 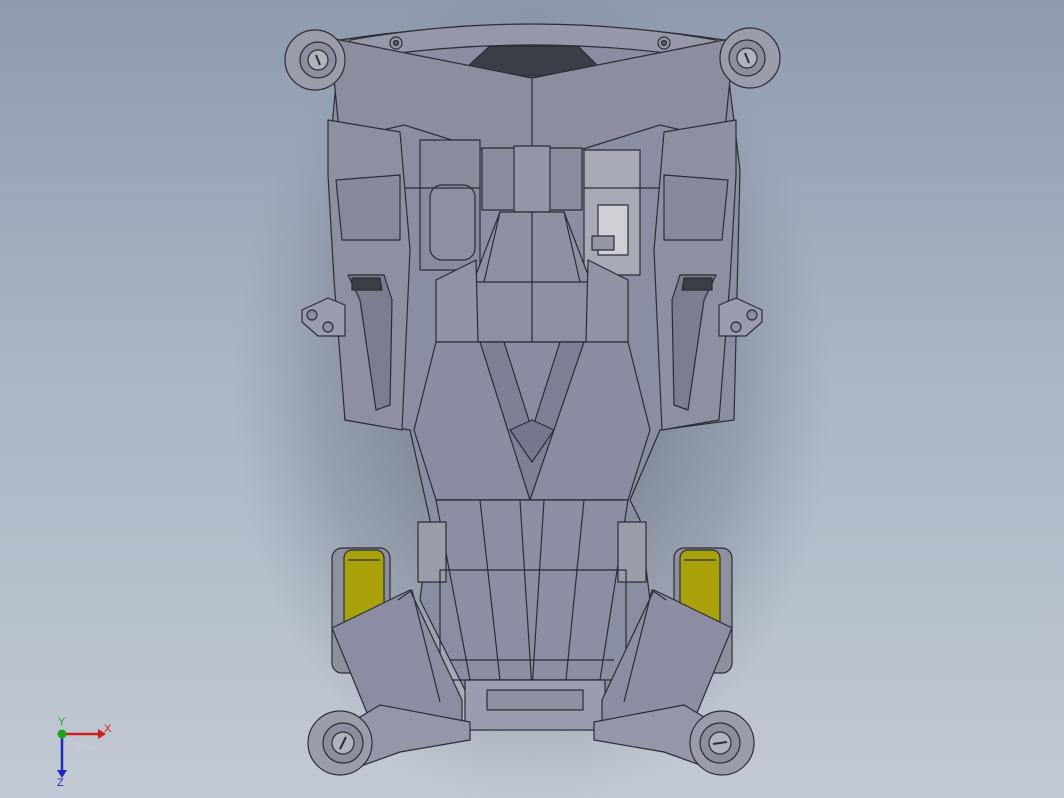 I want to click on z-axis-label: Z, so click(x=60, y=782).